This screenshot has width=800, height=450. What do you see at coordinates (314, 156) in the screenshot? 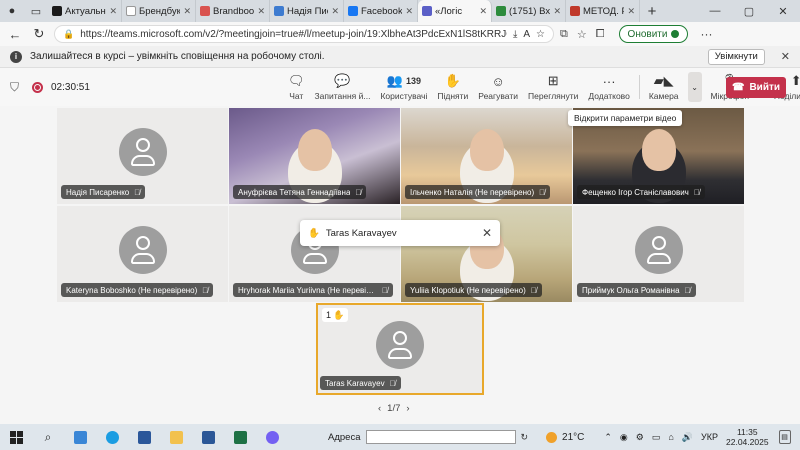
I see `participant-tile: Ануфрієва Тетяна Геннадіївна 🎙̸` at bounding box center [314, 156].